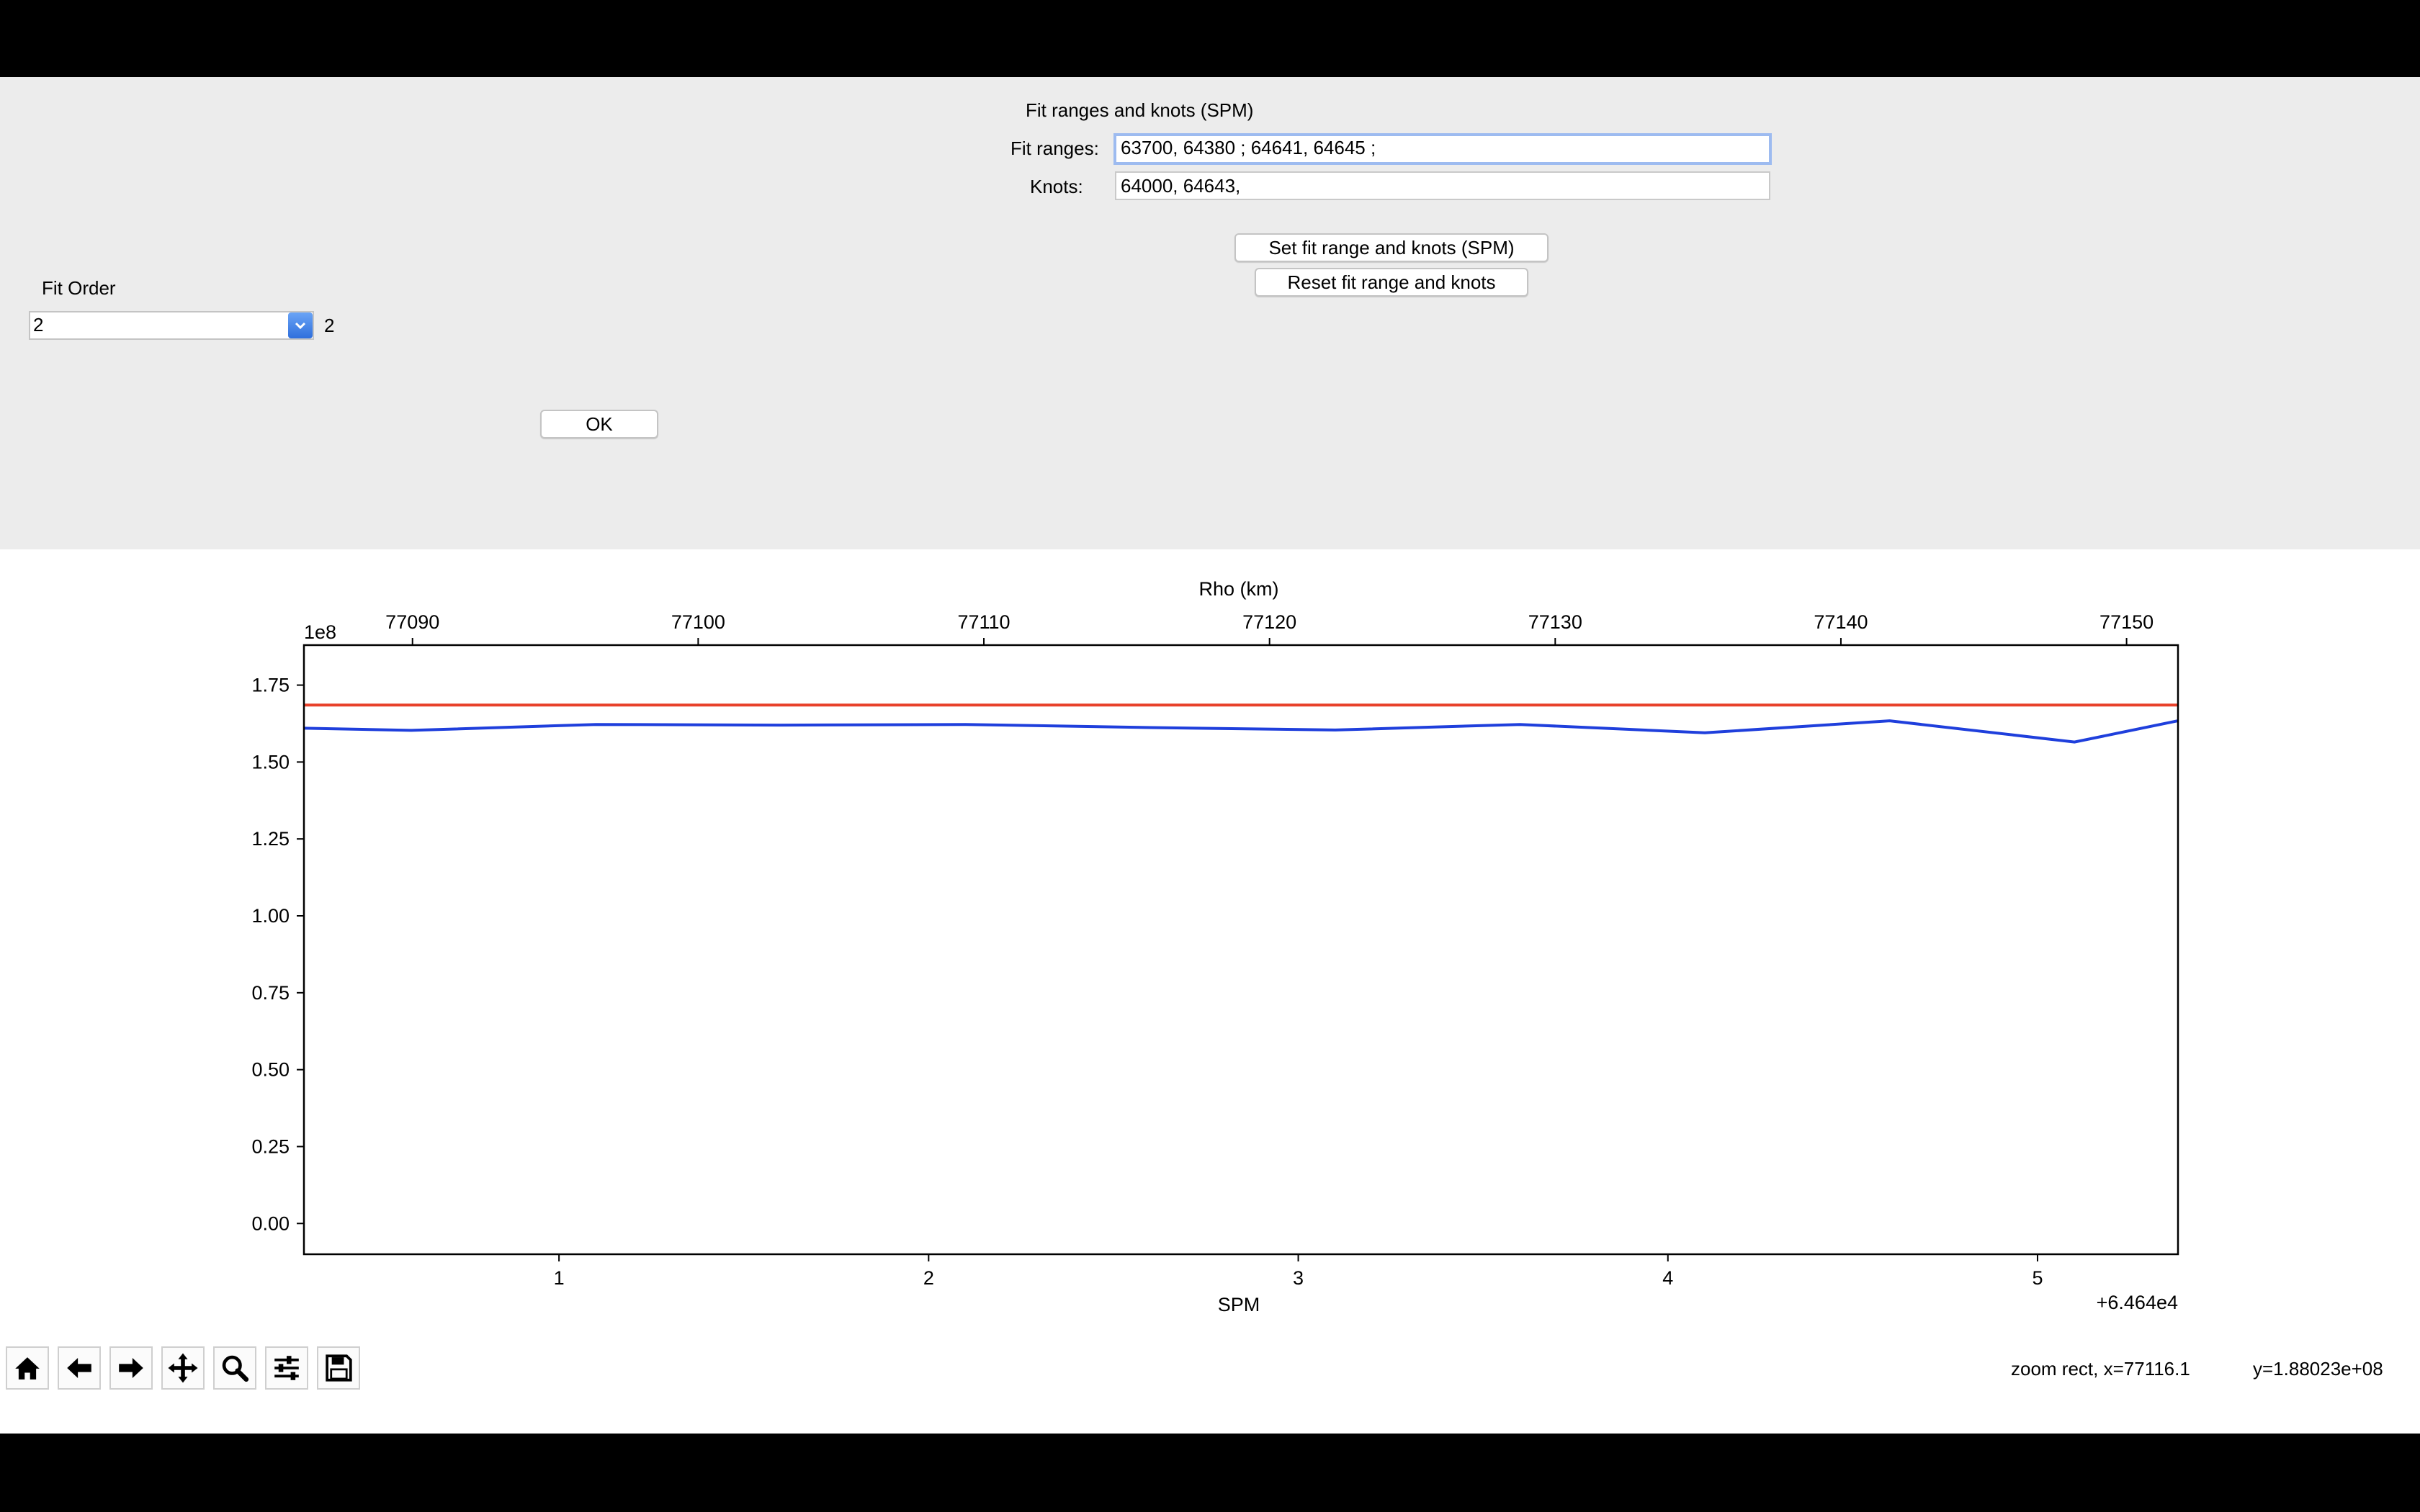  What do you see at coordinates (1140, 110) in the screenshot?
I see `fit-panel-title: Fit ranges and knots (SPM)` at bounding box center [1140, 110].